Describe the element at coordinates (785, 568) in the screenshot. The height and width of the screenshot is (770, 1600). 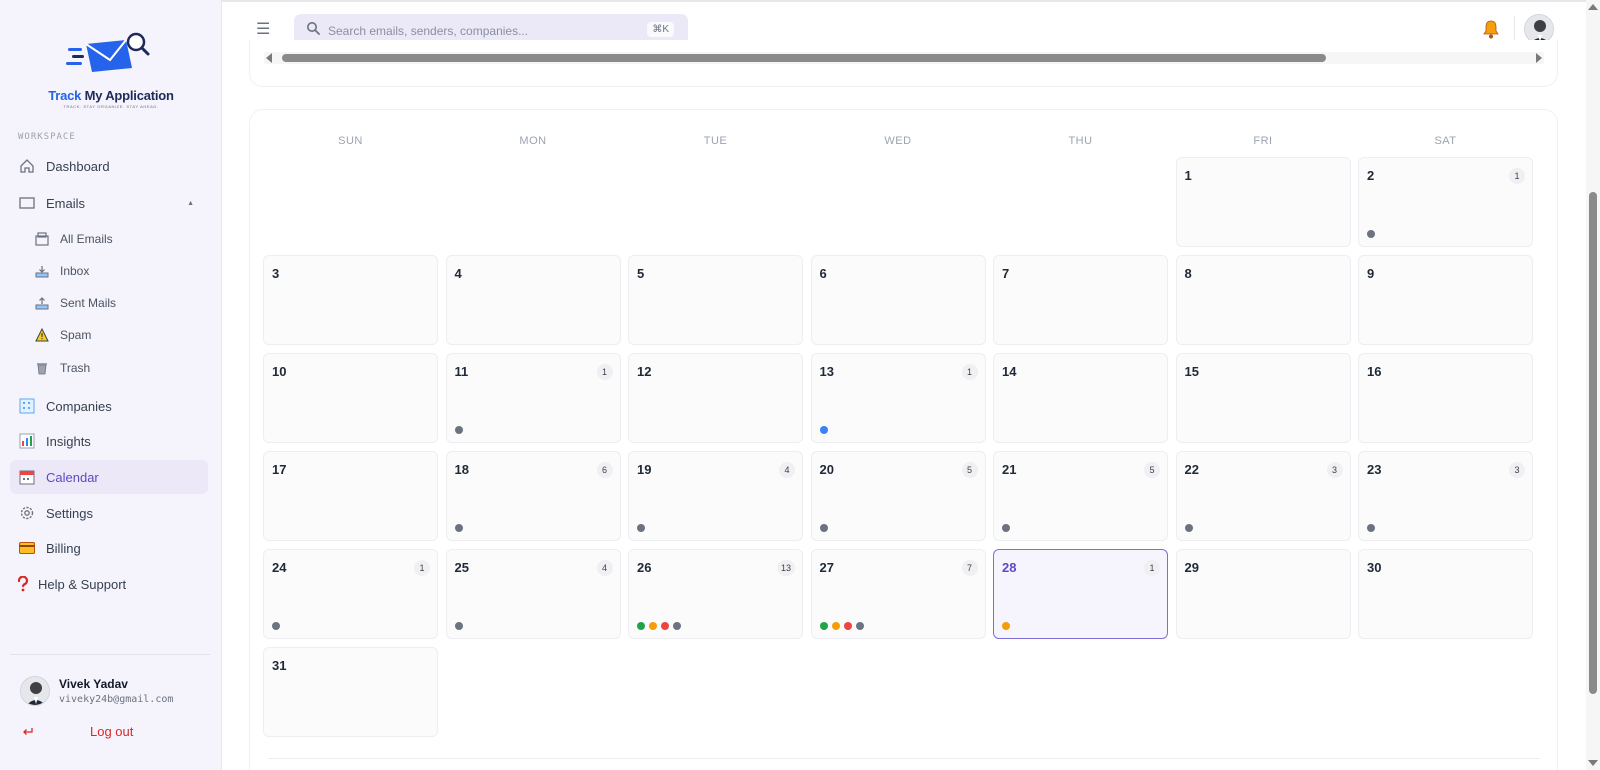
I see `email-count-badge: 13` at that location.